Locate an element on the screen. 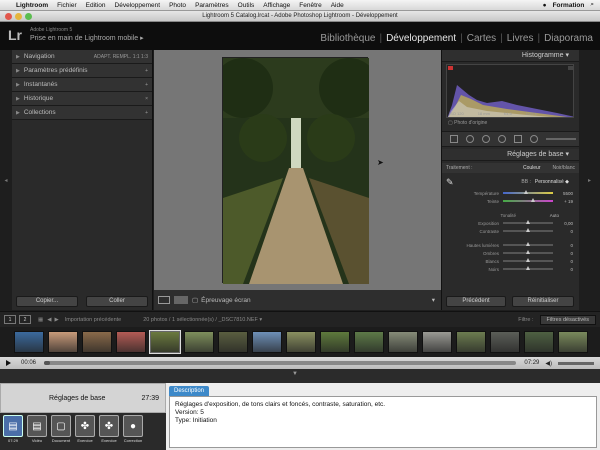 The image size is (600, 450). module-developpement: Développement is located at coordinates (421, 38).